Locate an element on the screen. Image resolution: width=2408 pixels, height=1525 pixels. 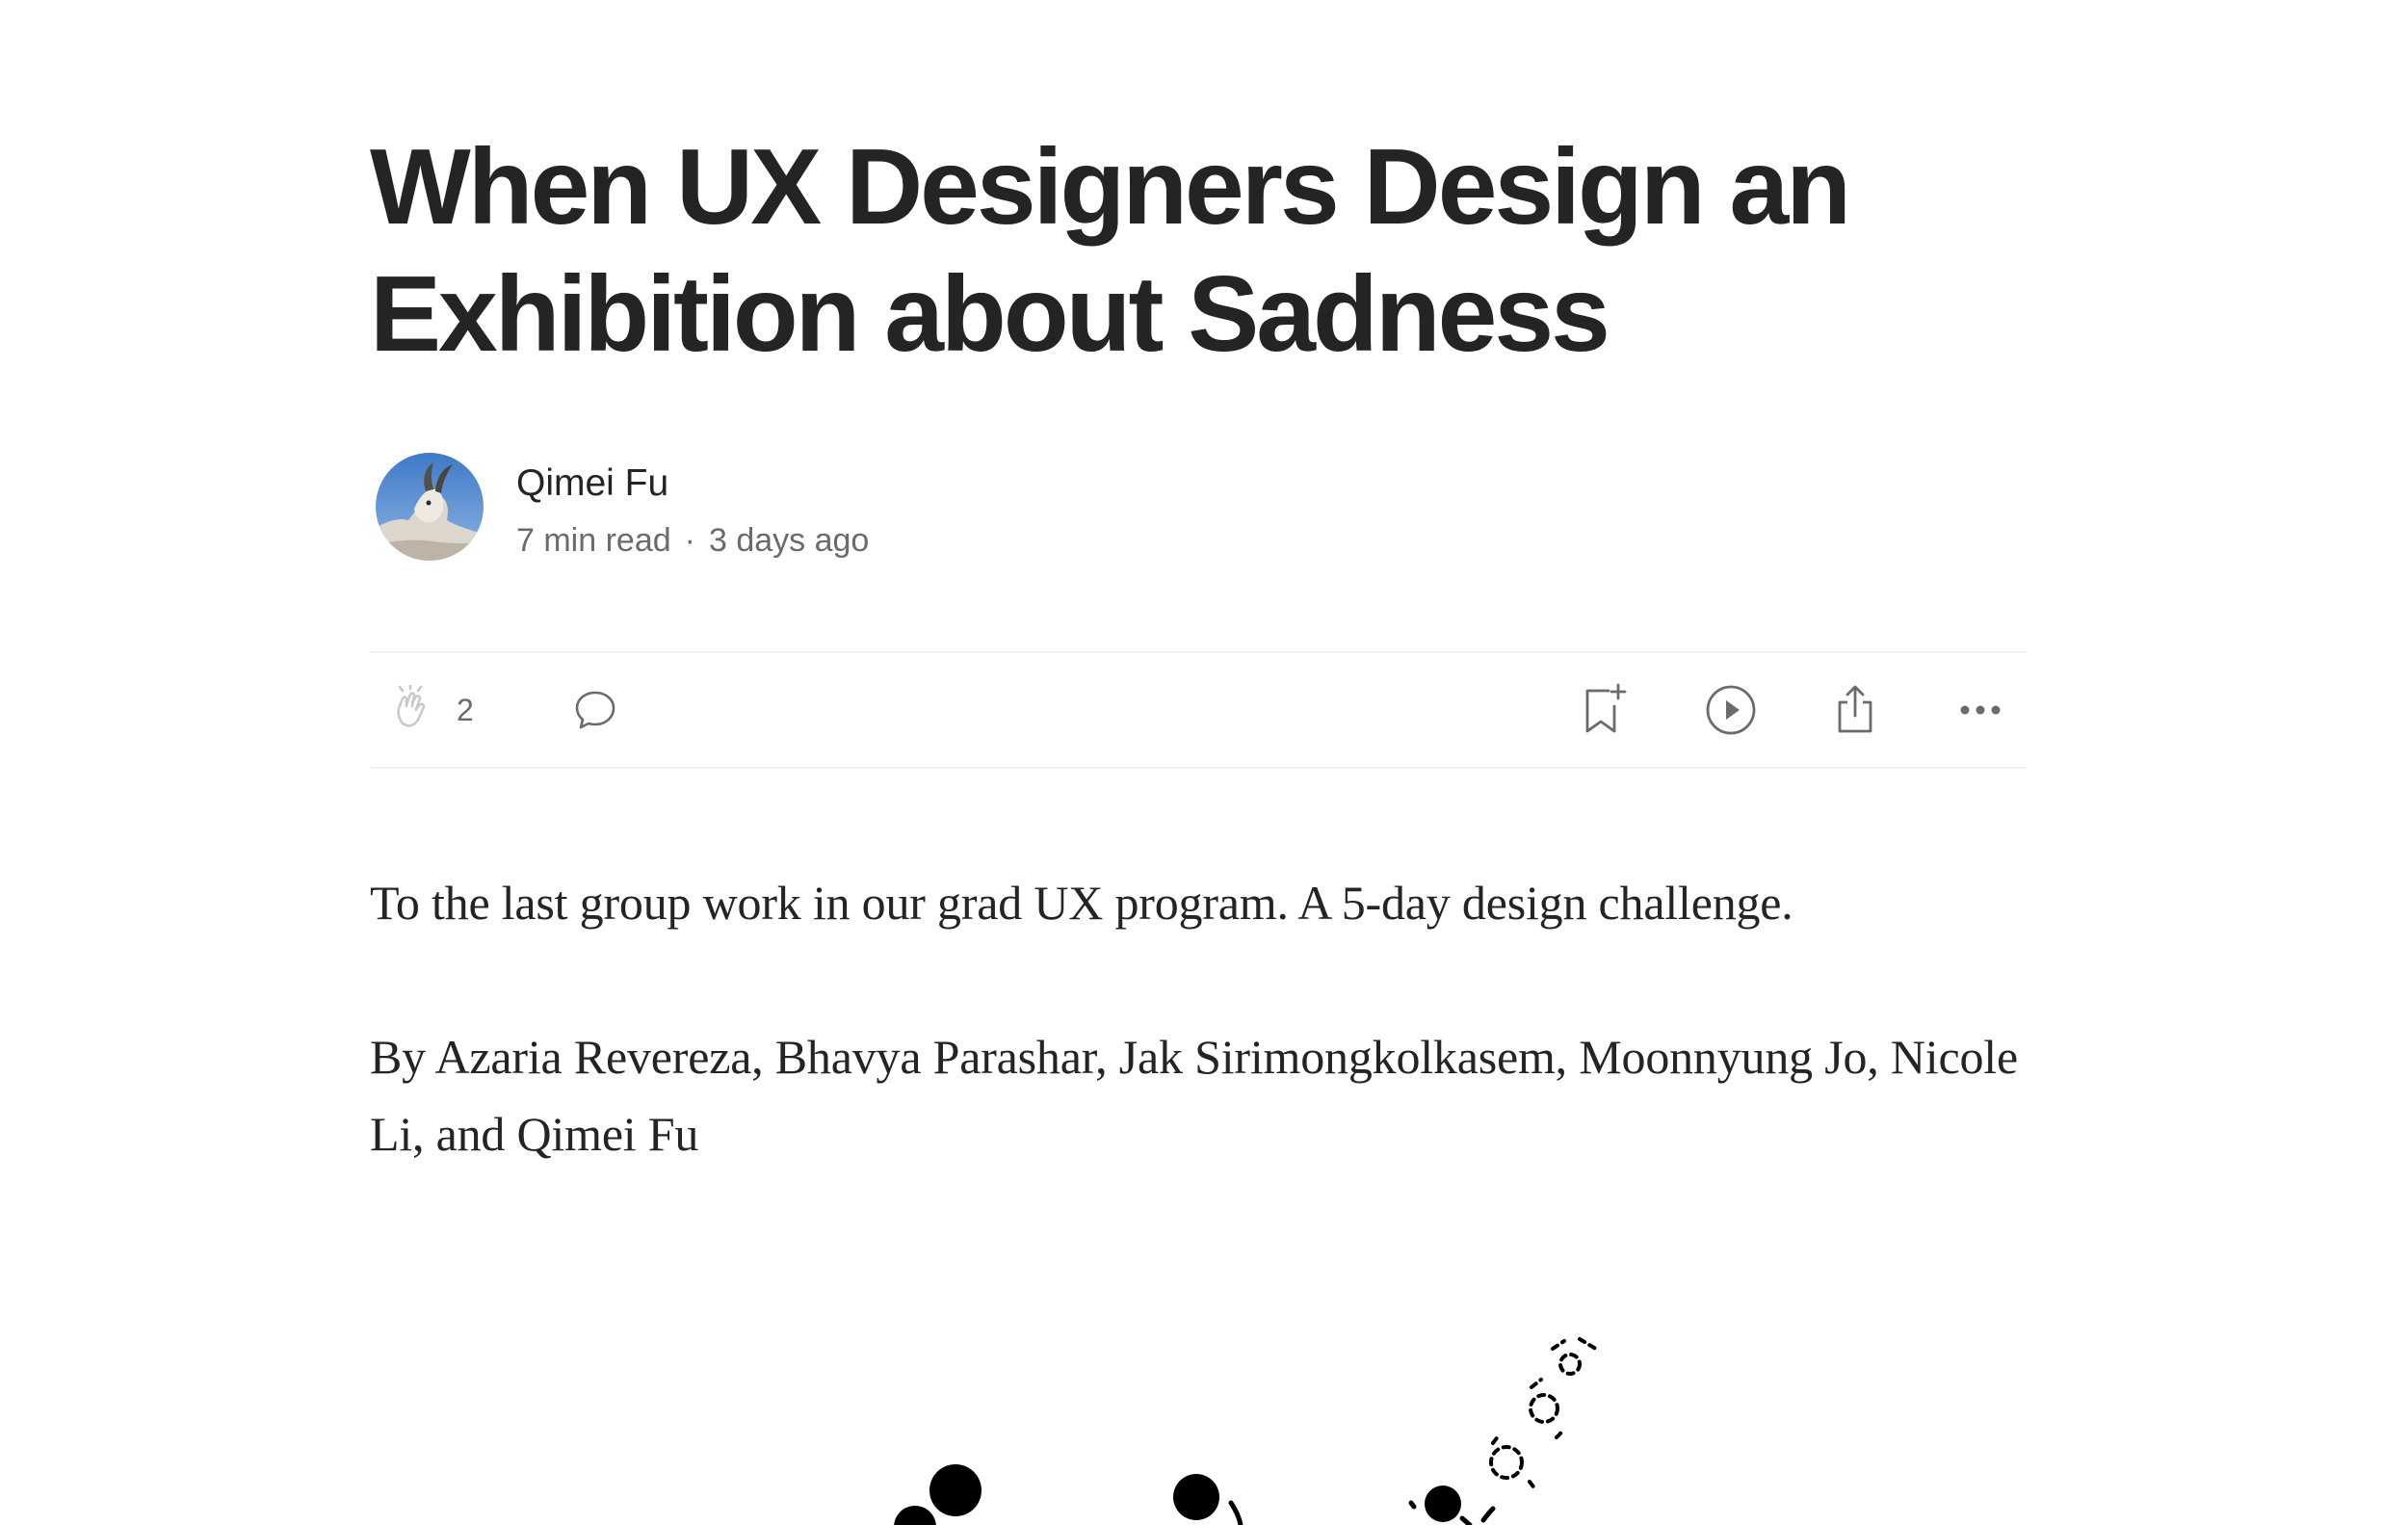
listen-button is located at coordinates (1731, 710).